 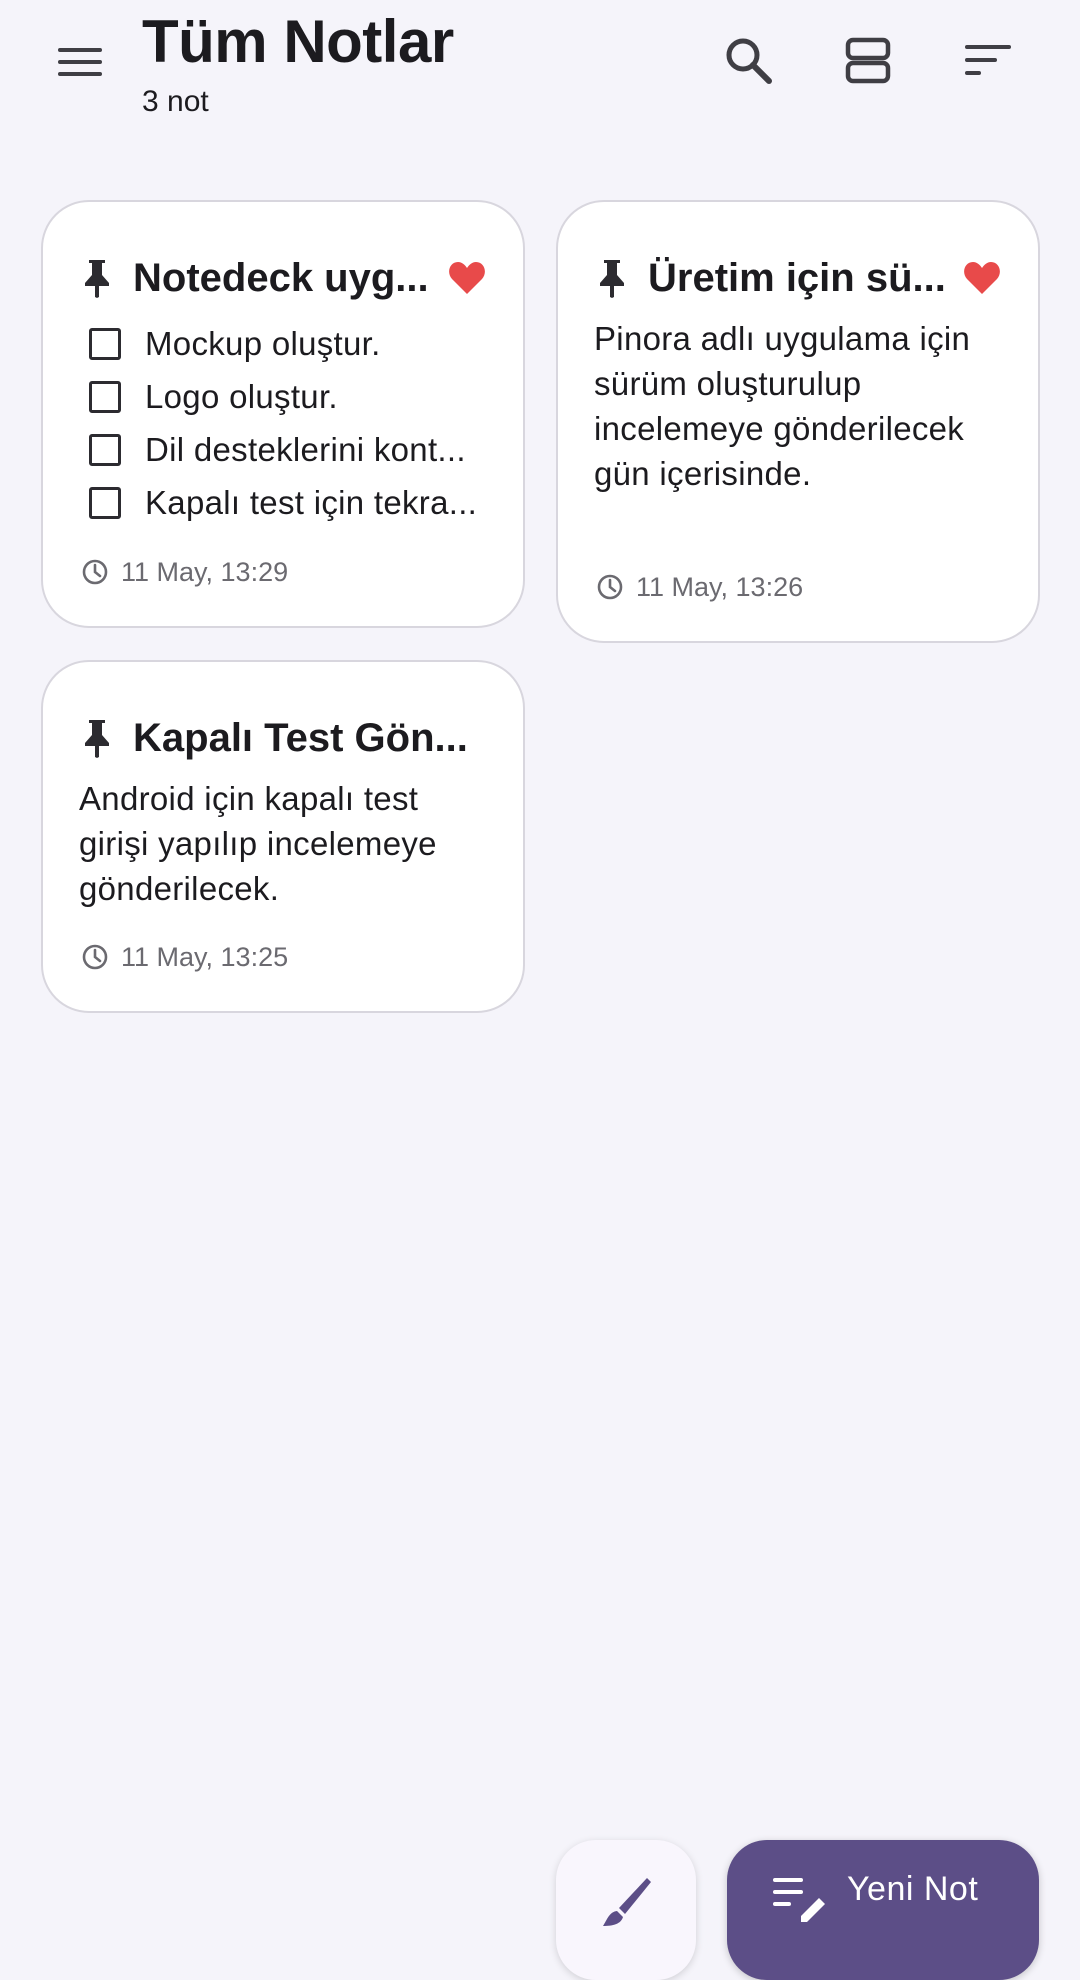 I want to click on new-note-button: Yeni Not, so click(x=883, y=1910).